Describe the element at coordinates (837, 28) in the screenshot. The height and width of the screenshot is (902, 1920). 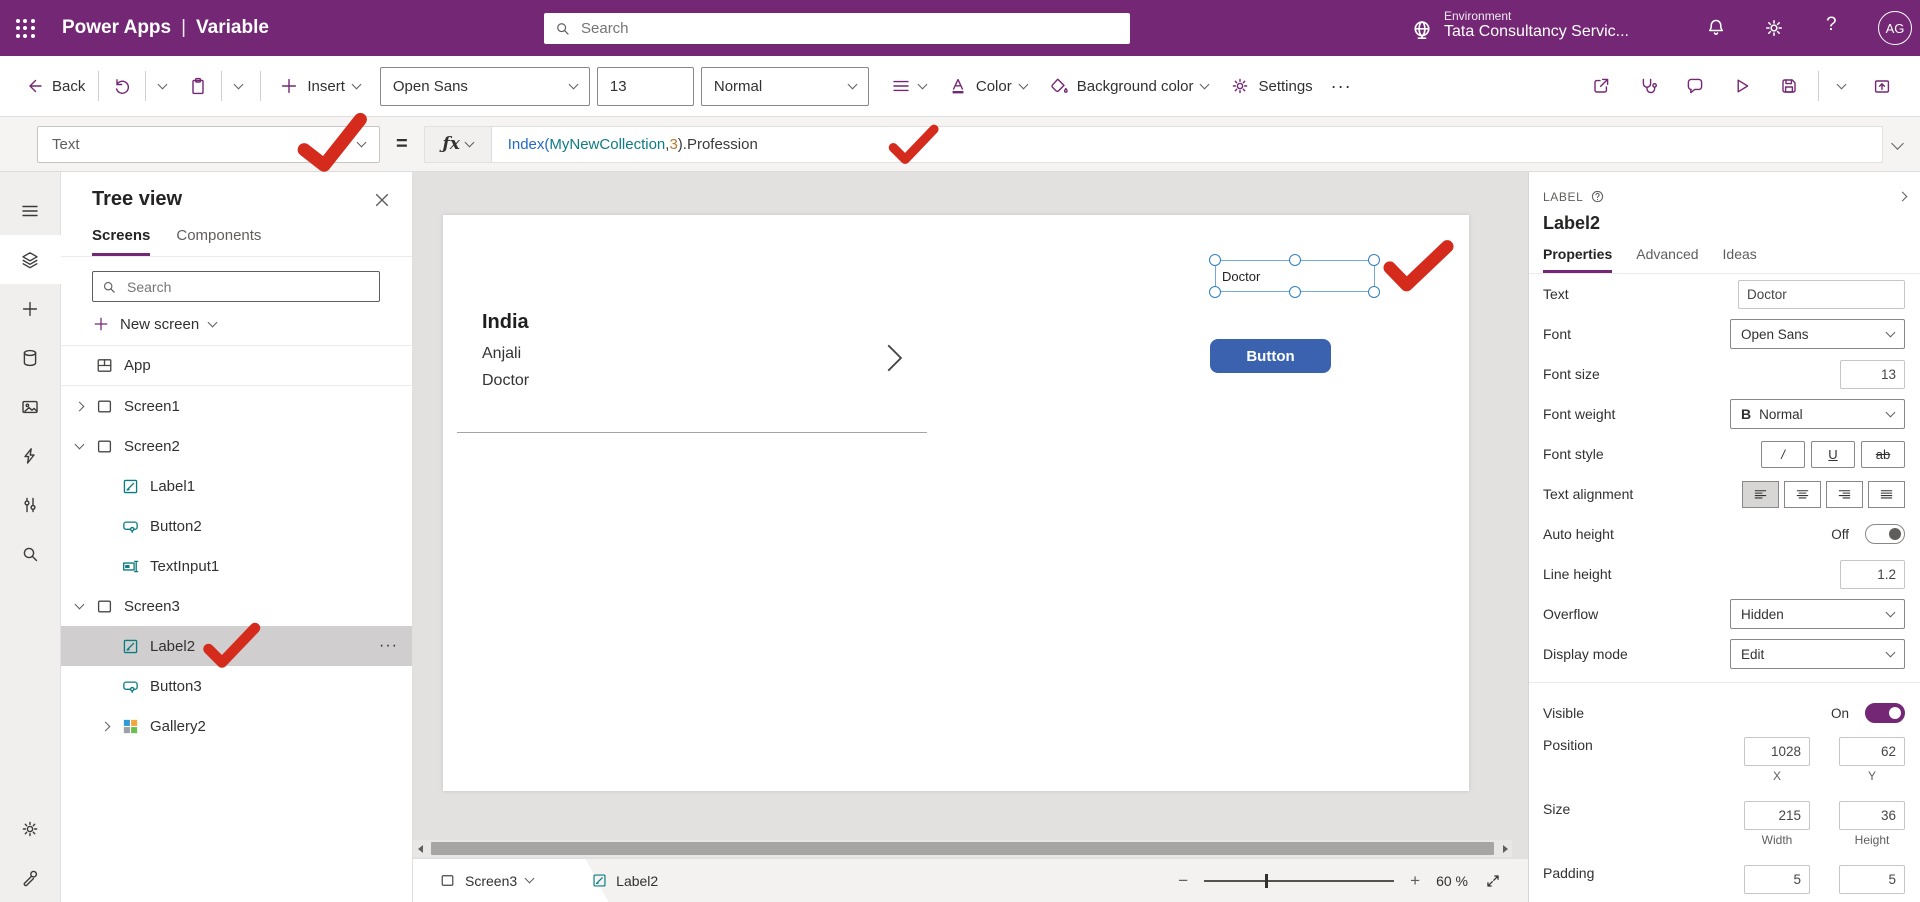
I see `global-search` at that location.